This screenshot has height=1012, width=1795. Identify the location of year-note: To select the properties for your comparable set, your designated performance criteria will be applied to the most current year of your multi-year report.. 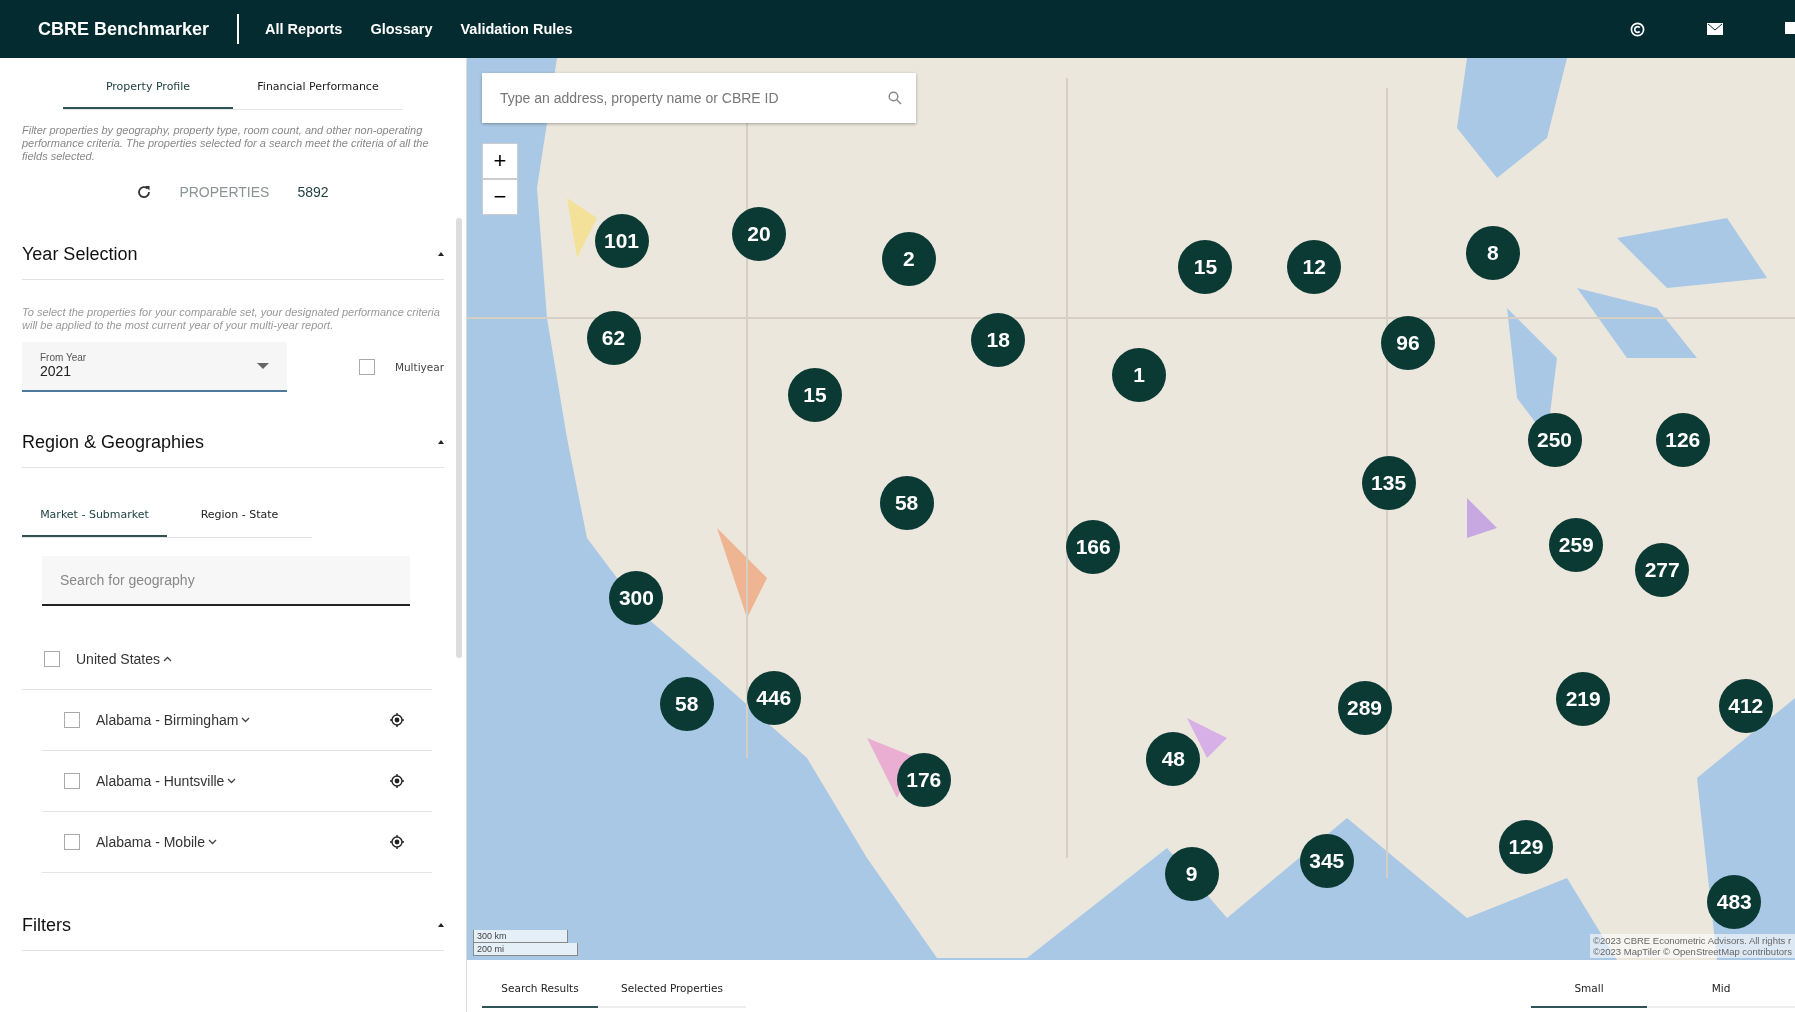
(231, 318).